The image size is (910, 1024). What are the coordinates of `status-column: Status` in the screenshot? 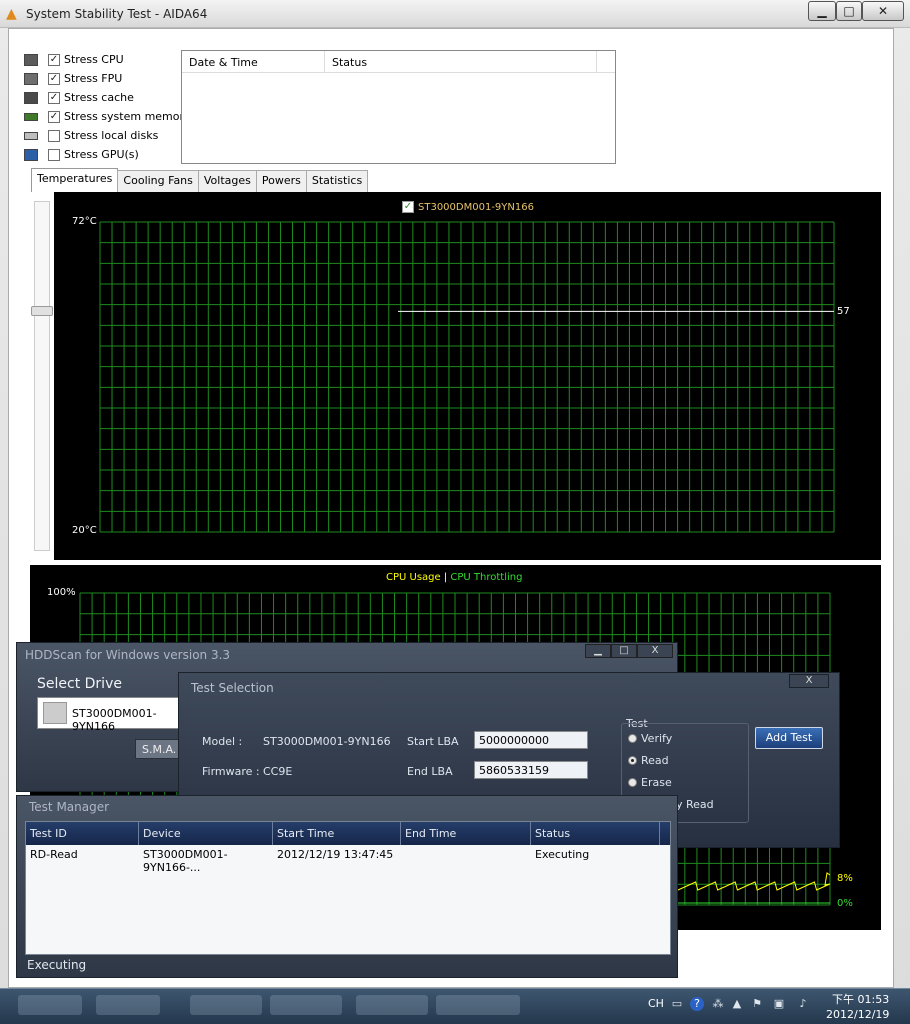 It's located at (461, 61).